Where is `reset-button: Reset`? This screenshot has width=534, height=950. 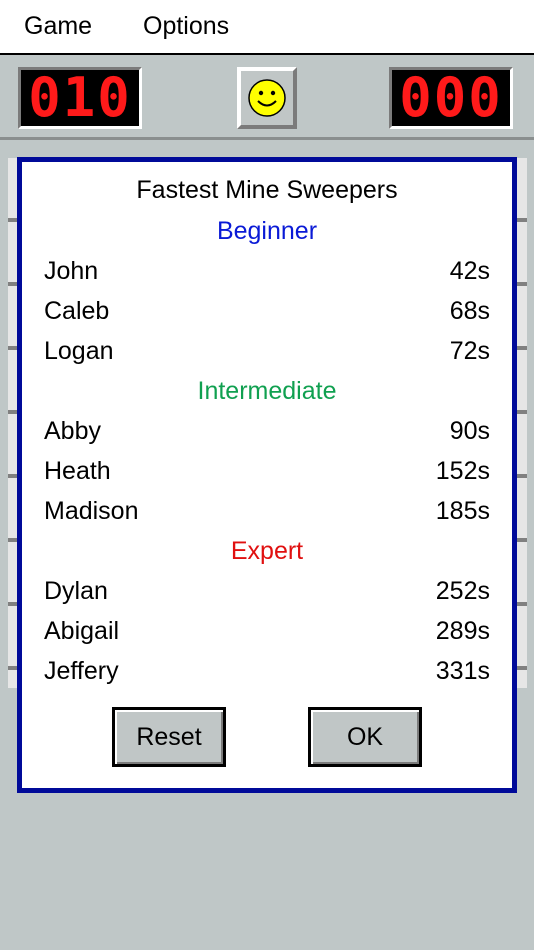
reset-button: Reset is located at coordinates (169, 737).